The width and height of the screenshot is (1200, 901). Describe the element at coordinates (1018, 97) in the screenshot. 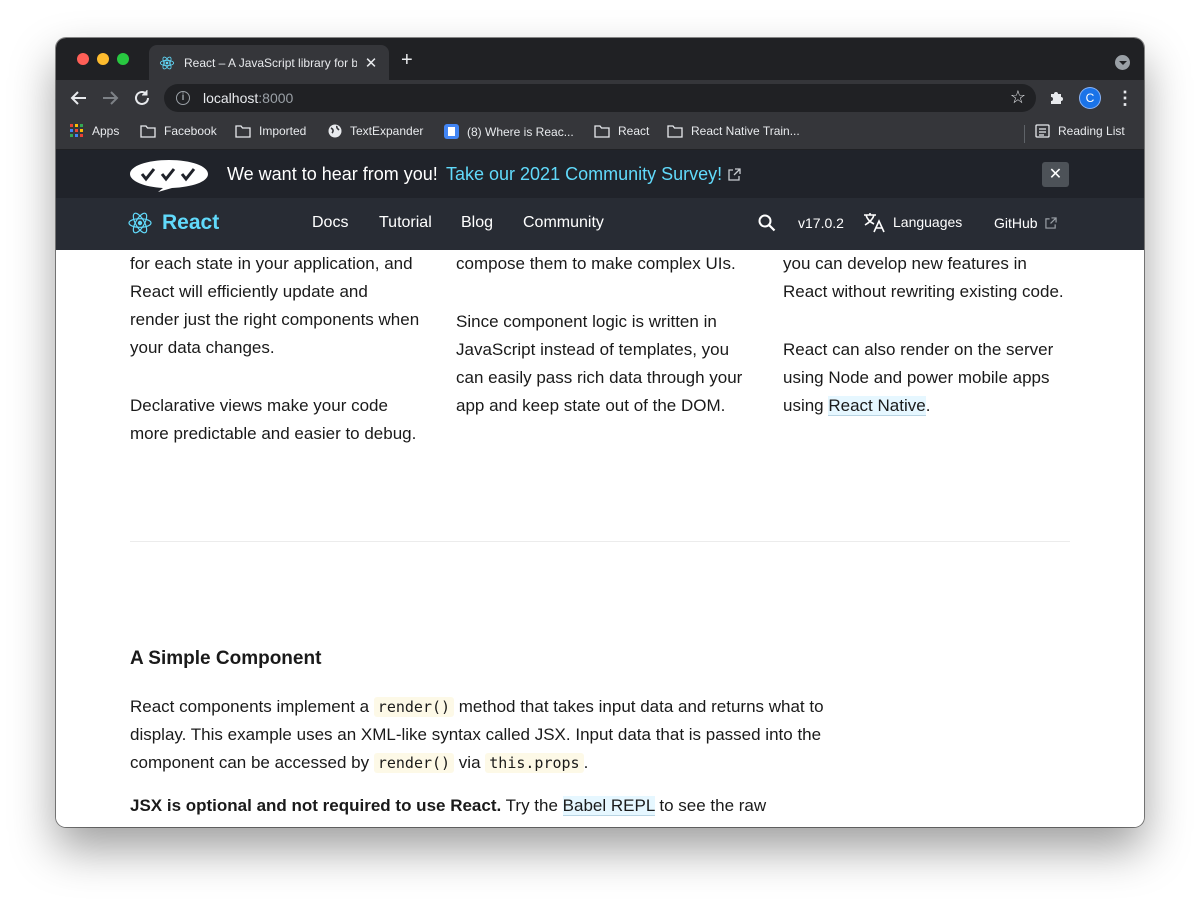

I see `bookmark-star-icon: ☆` at that location.